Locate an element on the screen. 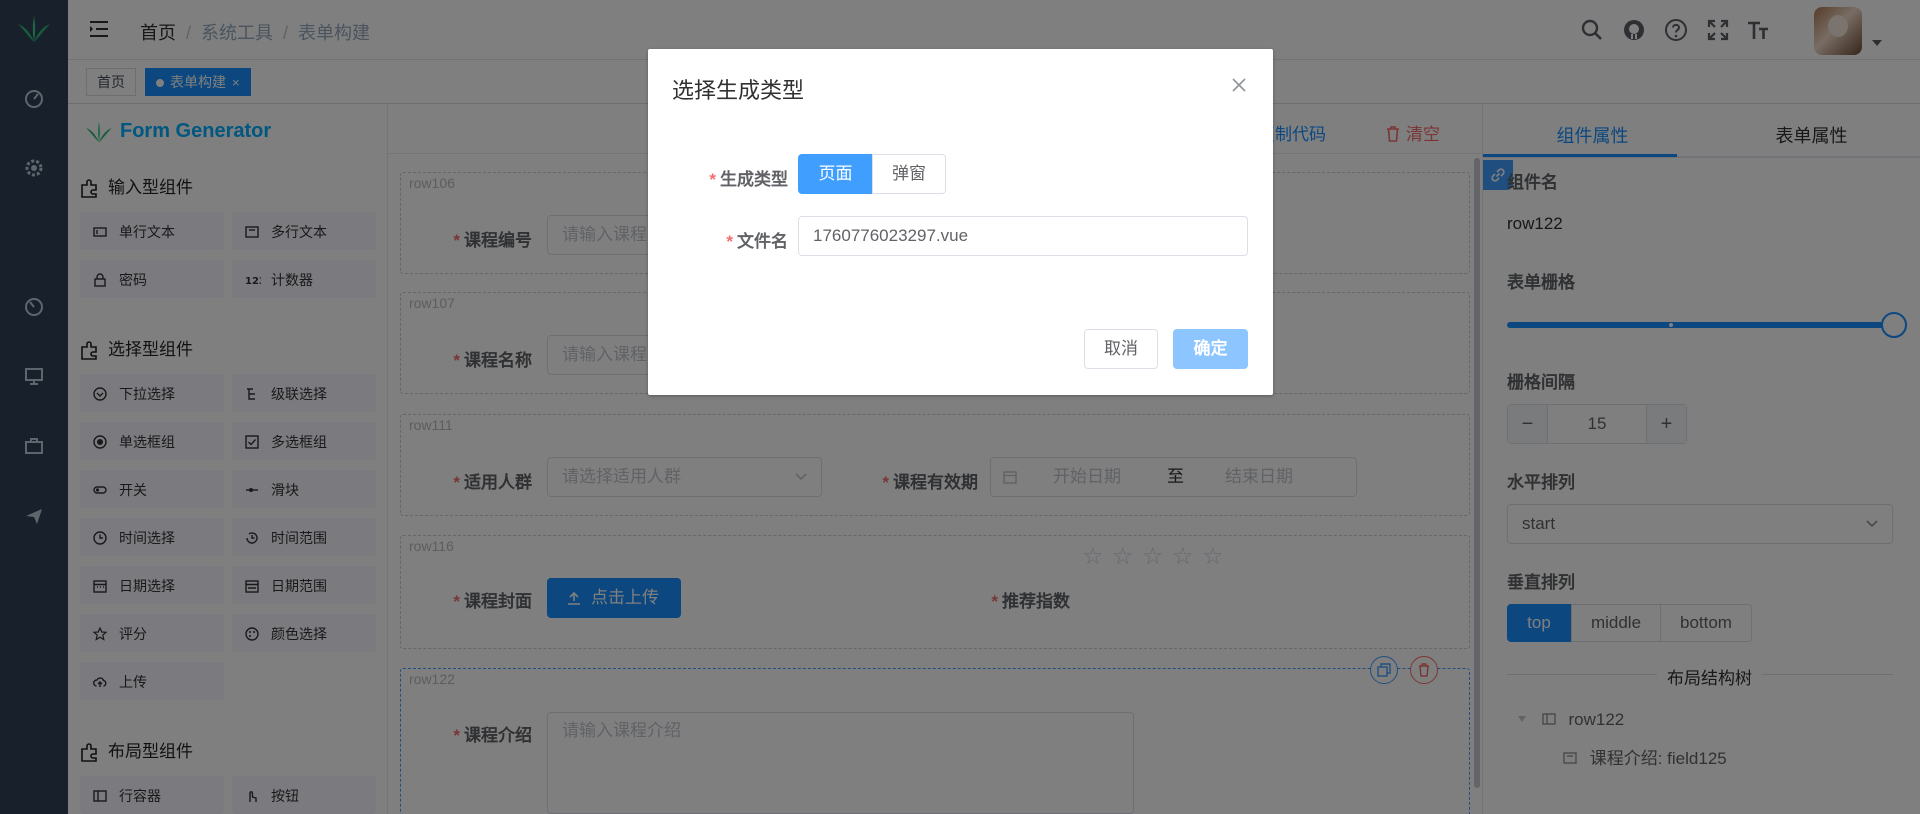 The image size is (1920, 814). dialog-title: 选择生成类型 is located at coordinates (738, 90).